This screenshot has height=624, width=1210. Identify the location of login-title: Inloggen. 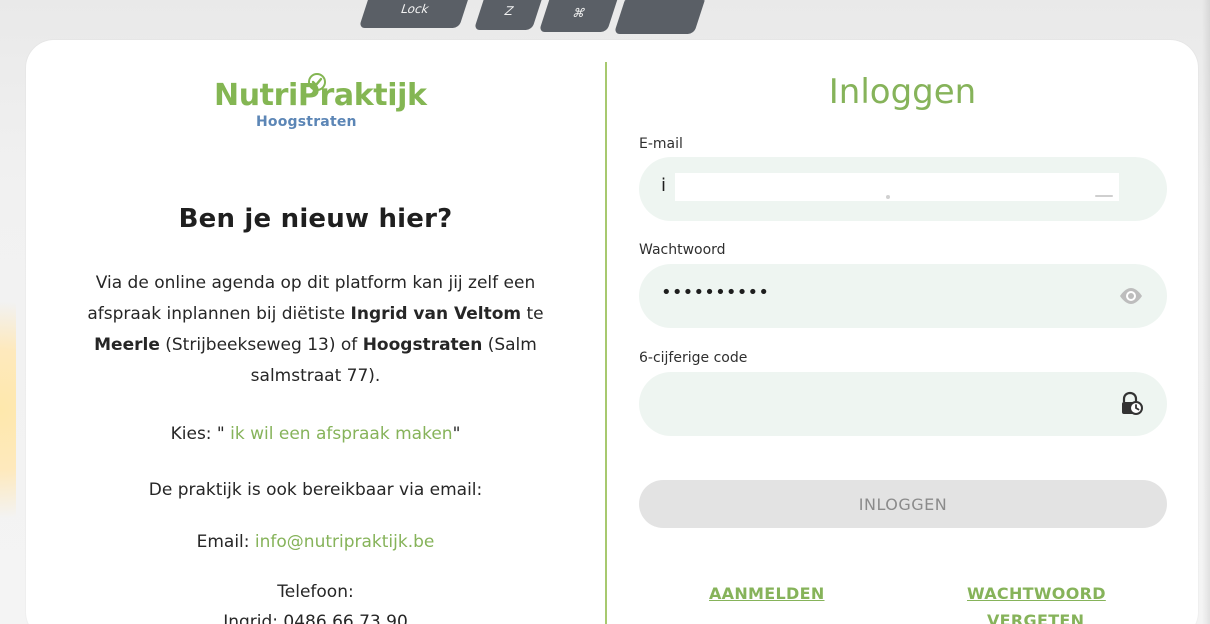
(902, 92).